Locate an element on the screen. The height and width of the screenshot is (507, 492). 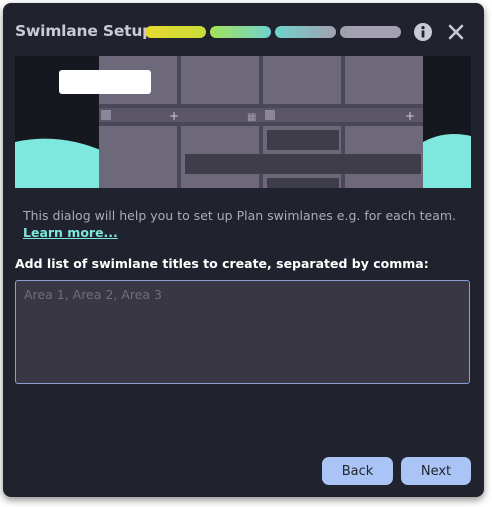
dialog-title: Swimlane Setup is located at coordinates (84, 31).